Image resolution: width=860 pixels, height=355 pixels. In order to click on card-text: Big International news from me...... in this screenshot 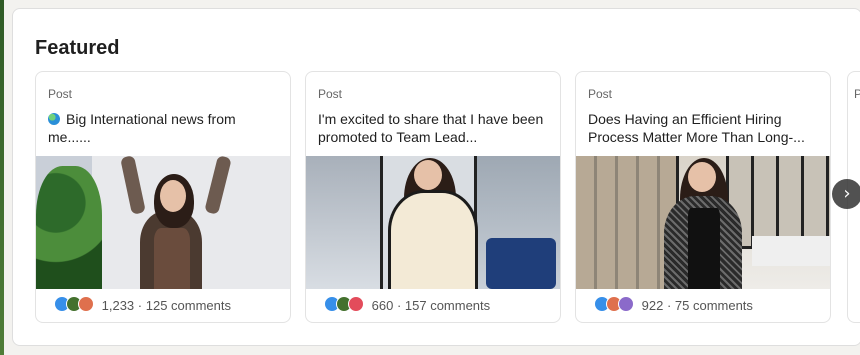, I will do `click(163, 128)`.